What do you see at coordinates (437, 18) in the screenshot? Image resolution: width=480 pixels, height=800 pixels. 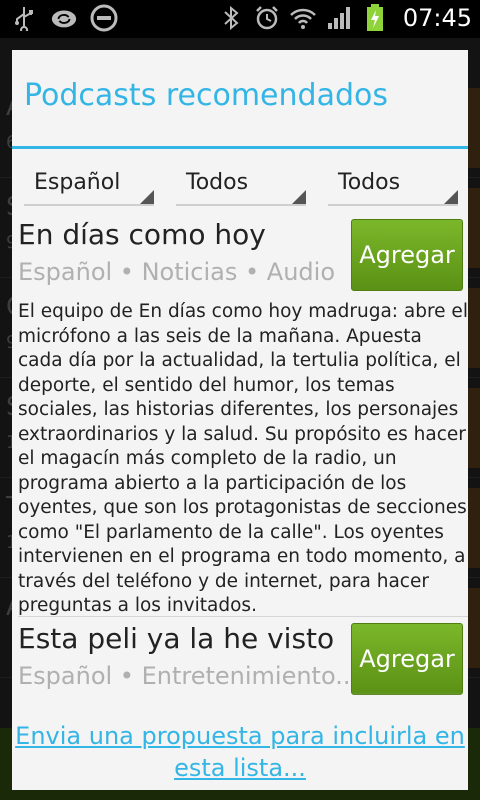 I see `clock: 07:45` at bounding box center [437, 18].